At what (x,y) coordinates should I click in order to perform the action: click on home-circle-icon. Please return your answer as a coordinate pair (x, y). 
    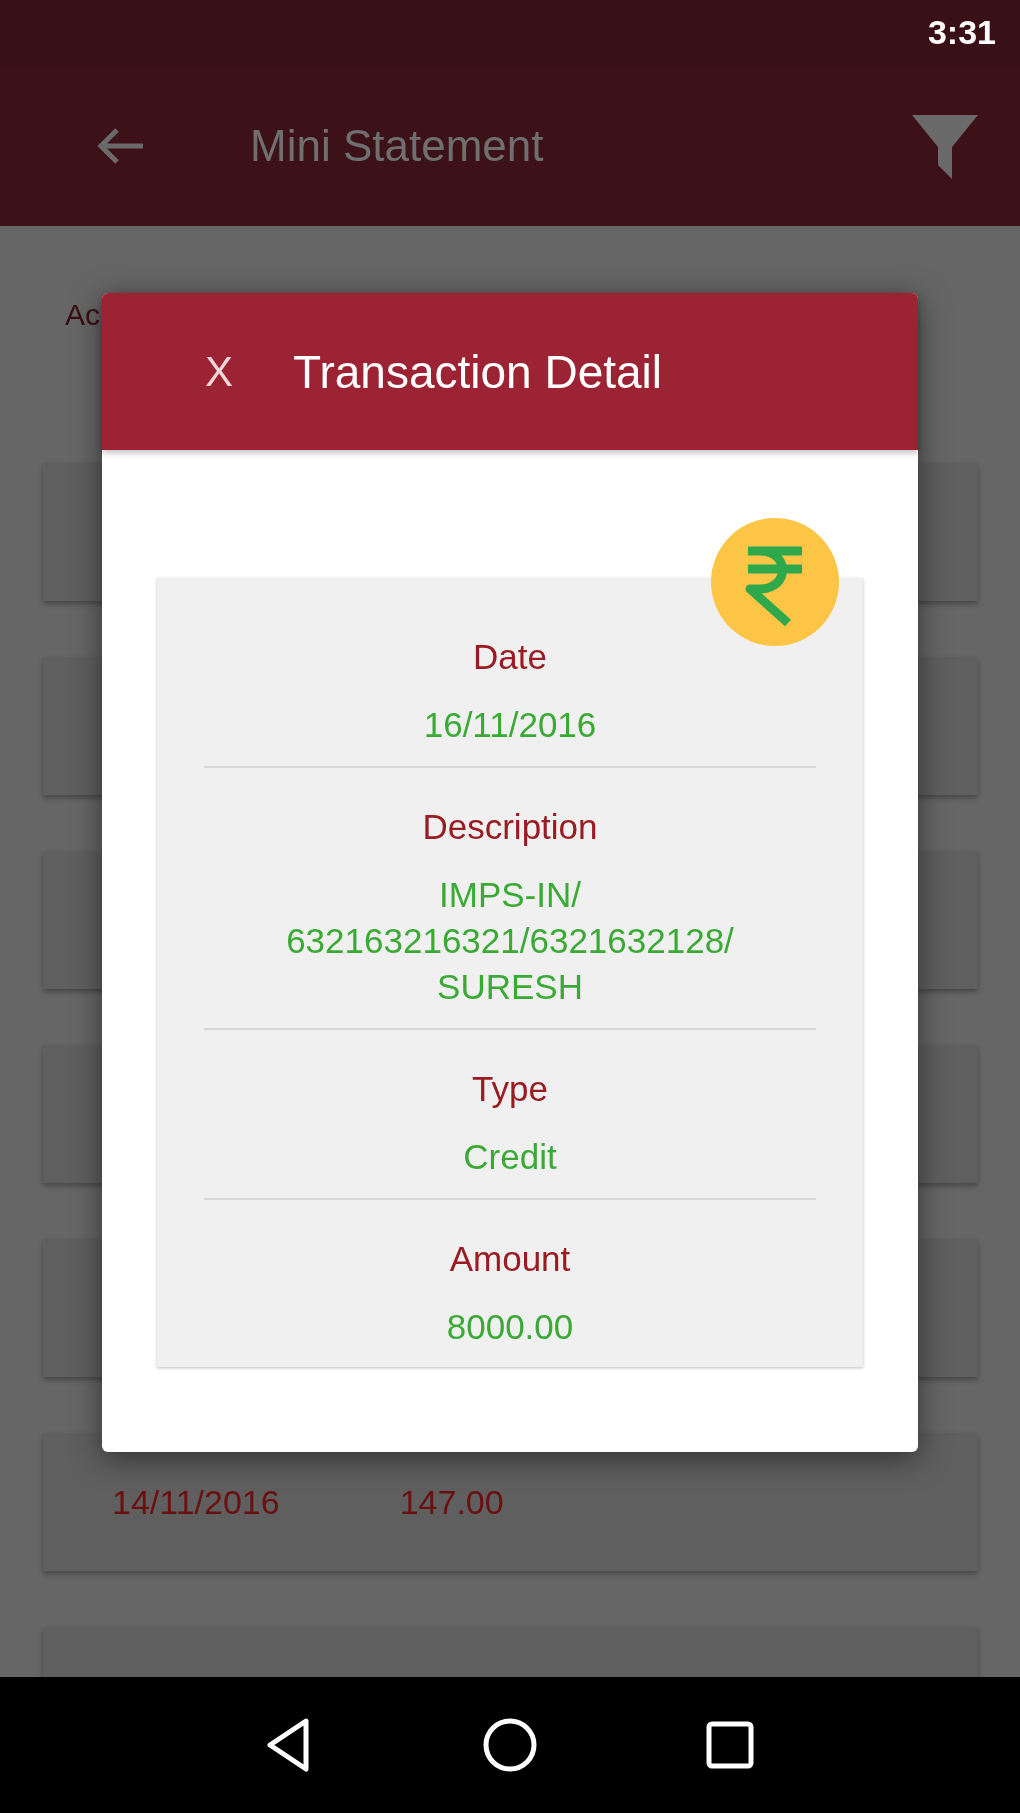
    Looking at the image, I should click on (510, 1745).